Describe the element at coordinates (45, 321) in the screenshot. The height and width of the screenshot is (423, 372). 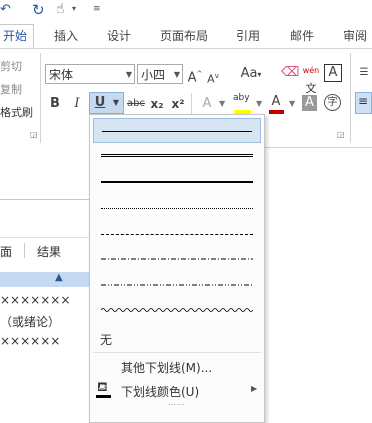
I see `nav-heading-2: （或绪论）` at that location.